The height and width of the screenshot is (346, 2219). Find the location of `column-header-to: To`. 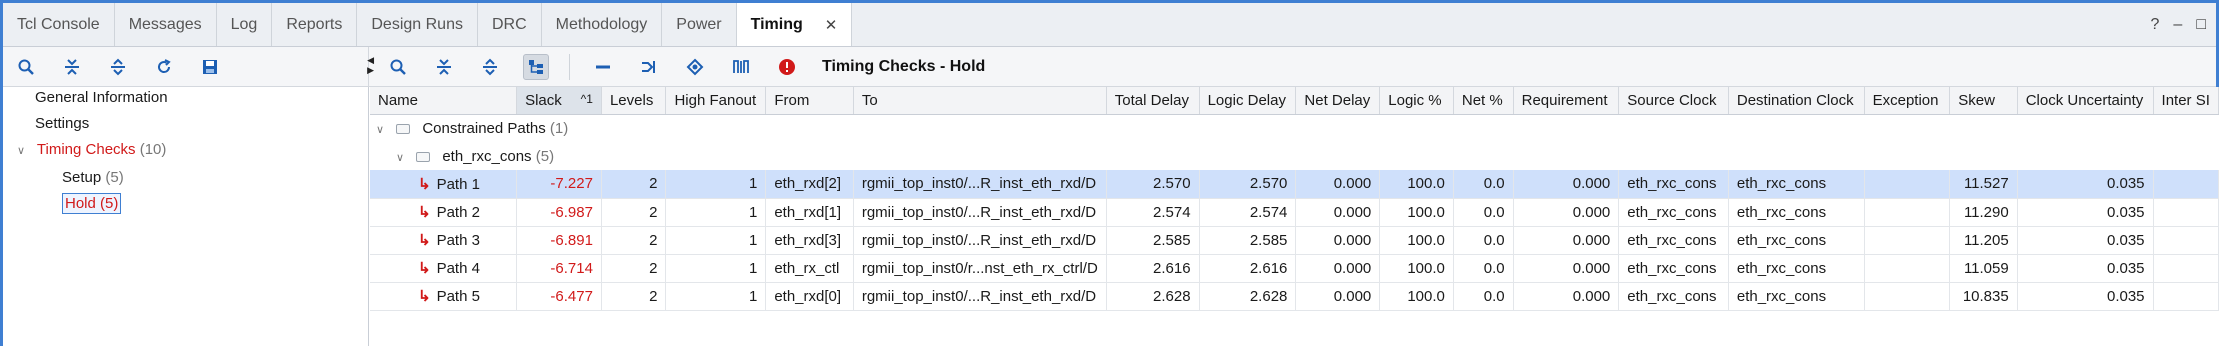

column-header-to: To is located at coordinates (980, 101).